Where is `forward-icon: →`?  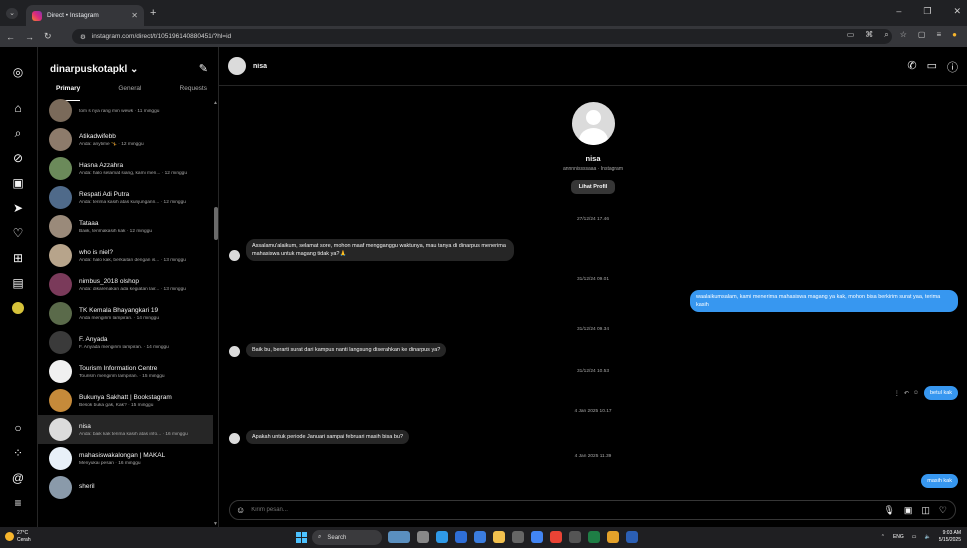
forward-icon: → is located at coordinates (29, 37).